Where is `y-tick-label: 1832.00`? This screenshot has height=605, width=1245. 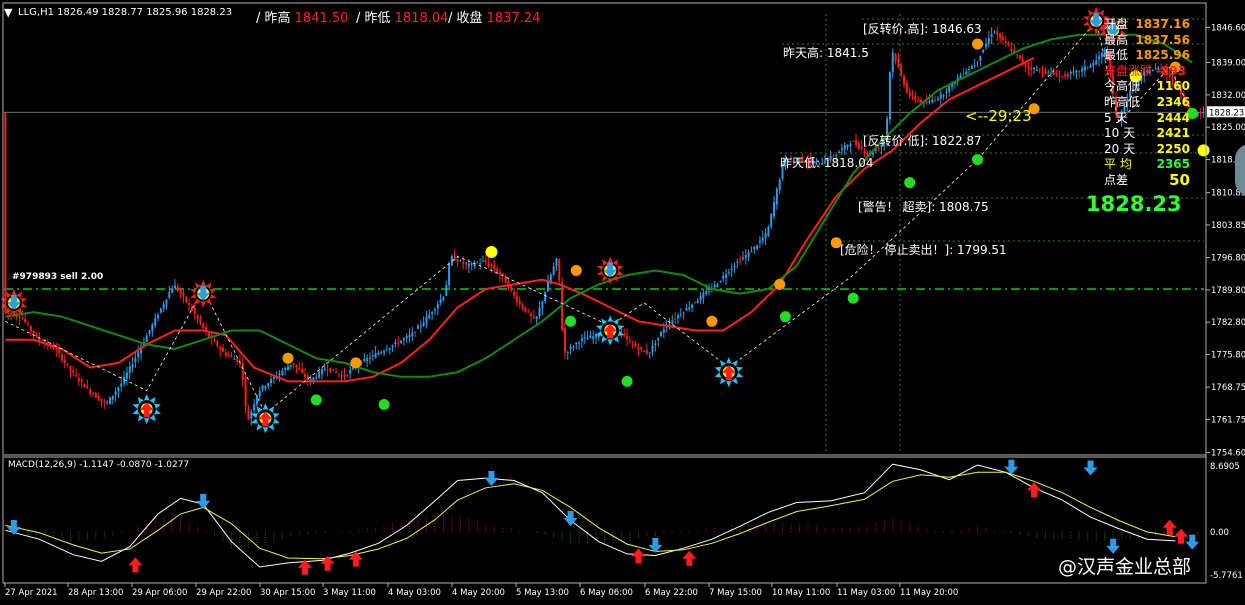 y-tick-label: 1832.00 is located at coordinates (1228, 96).